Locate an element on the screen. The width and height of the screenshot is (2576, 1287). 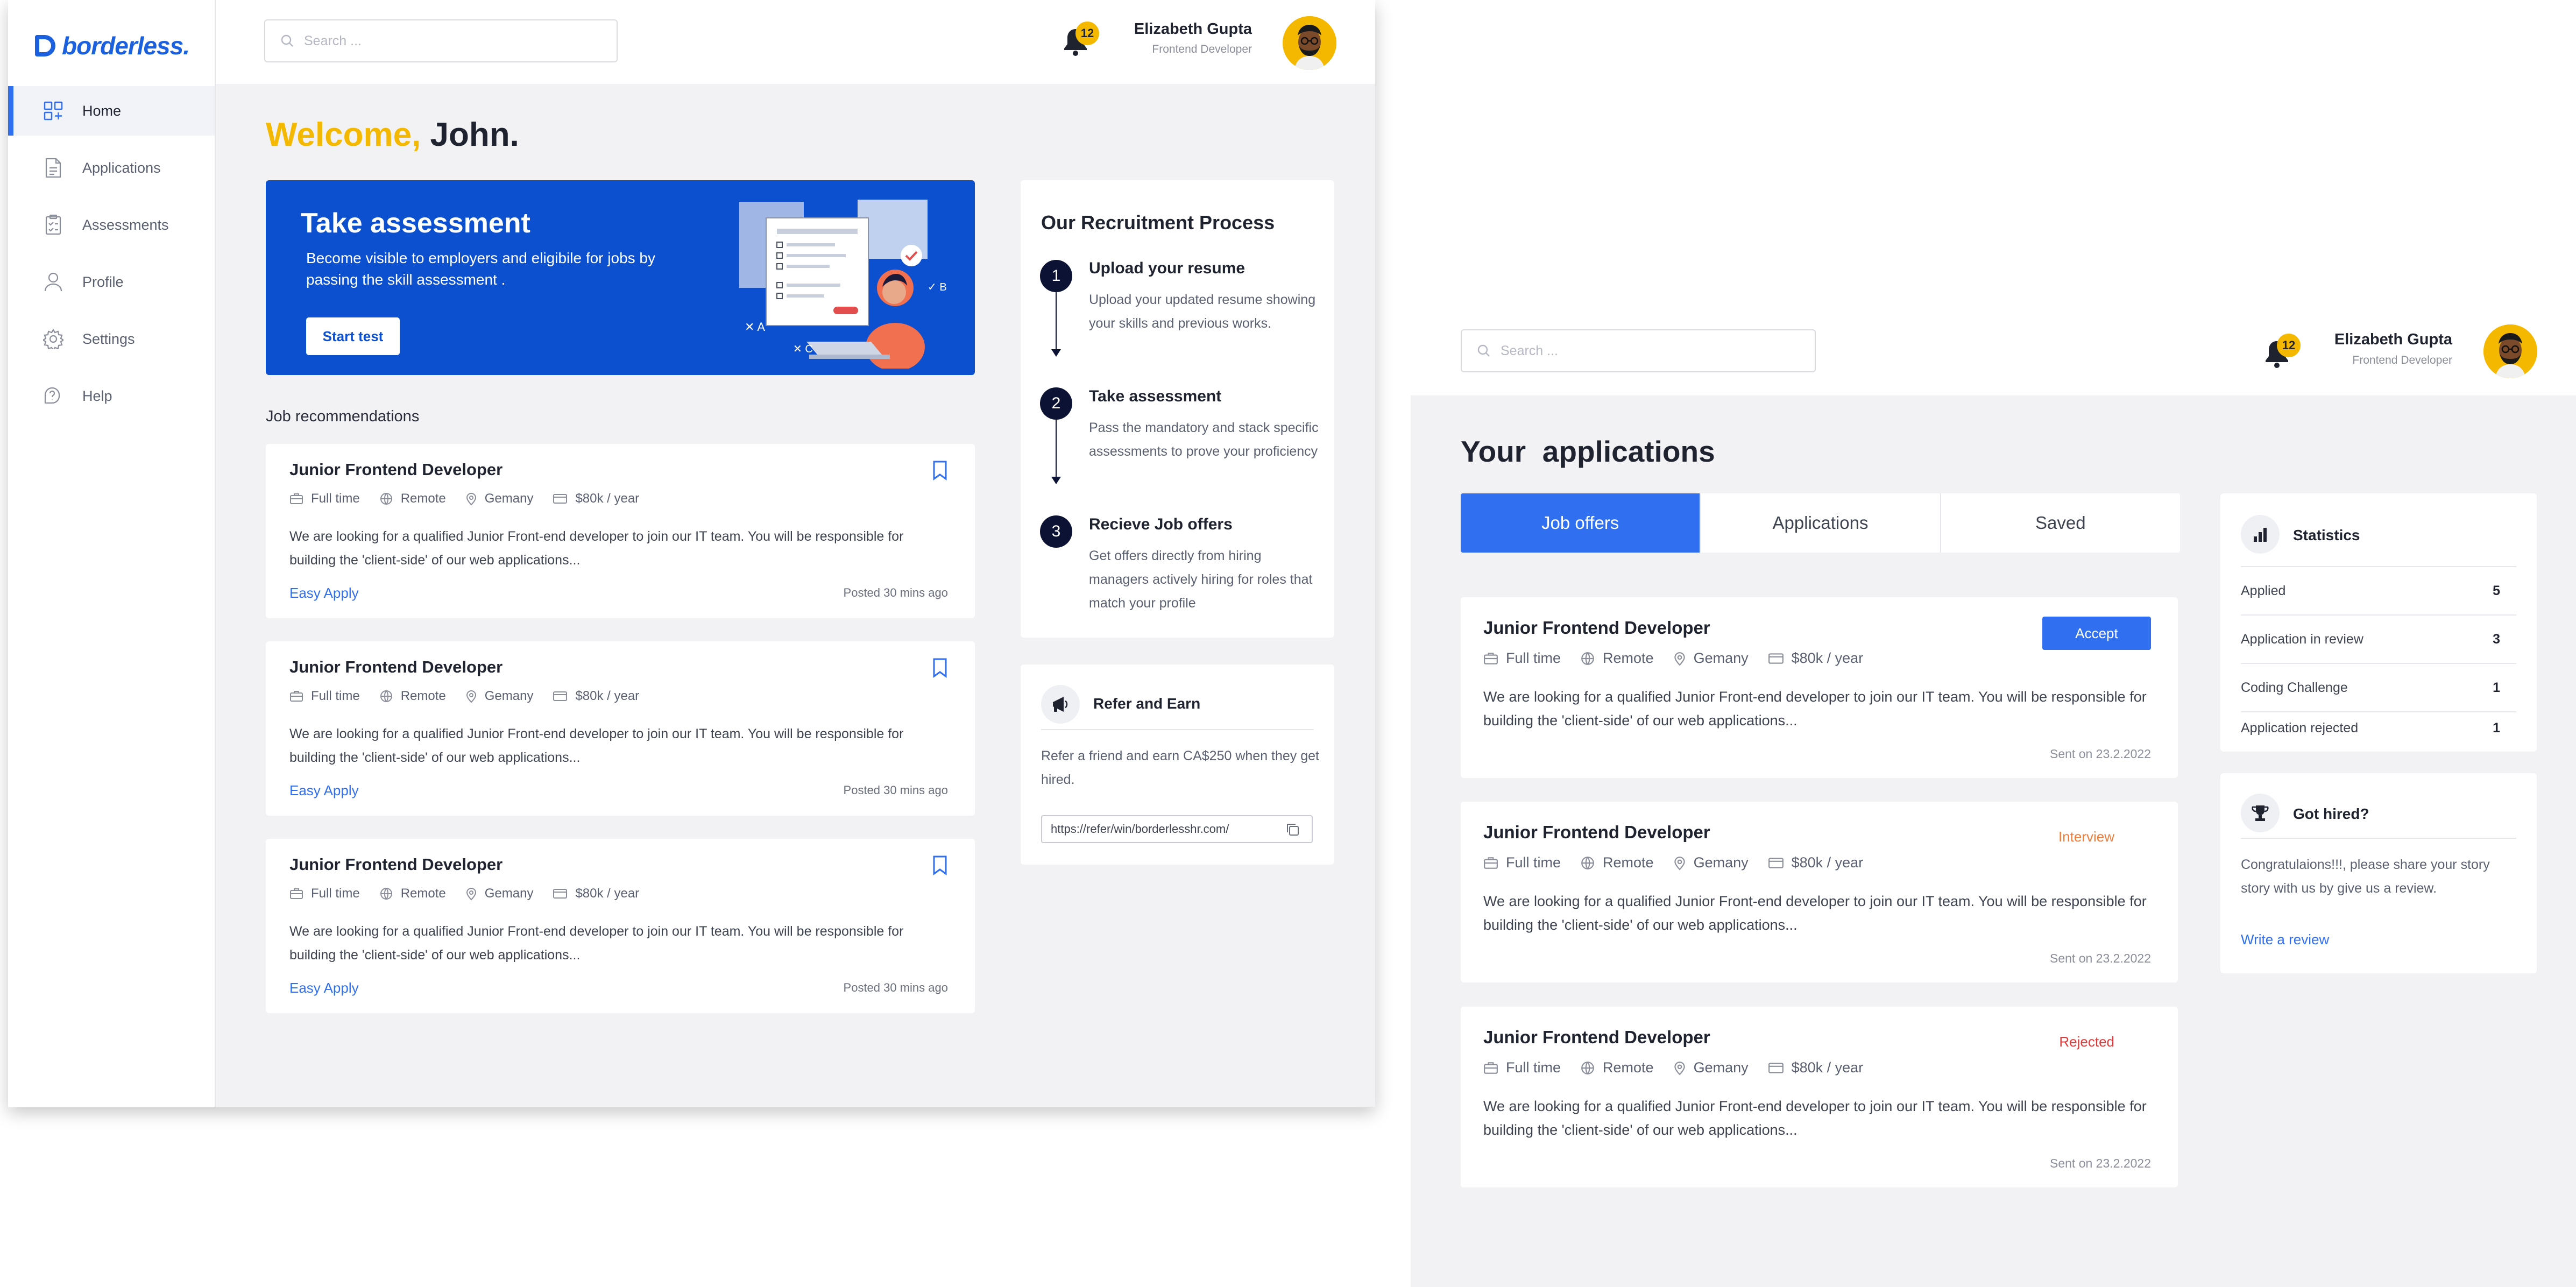
sidebar-item-label: Settings is located at coordinates (108, 338).